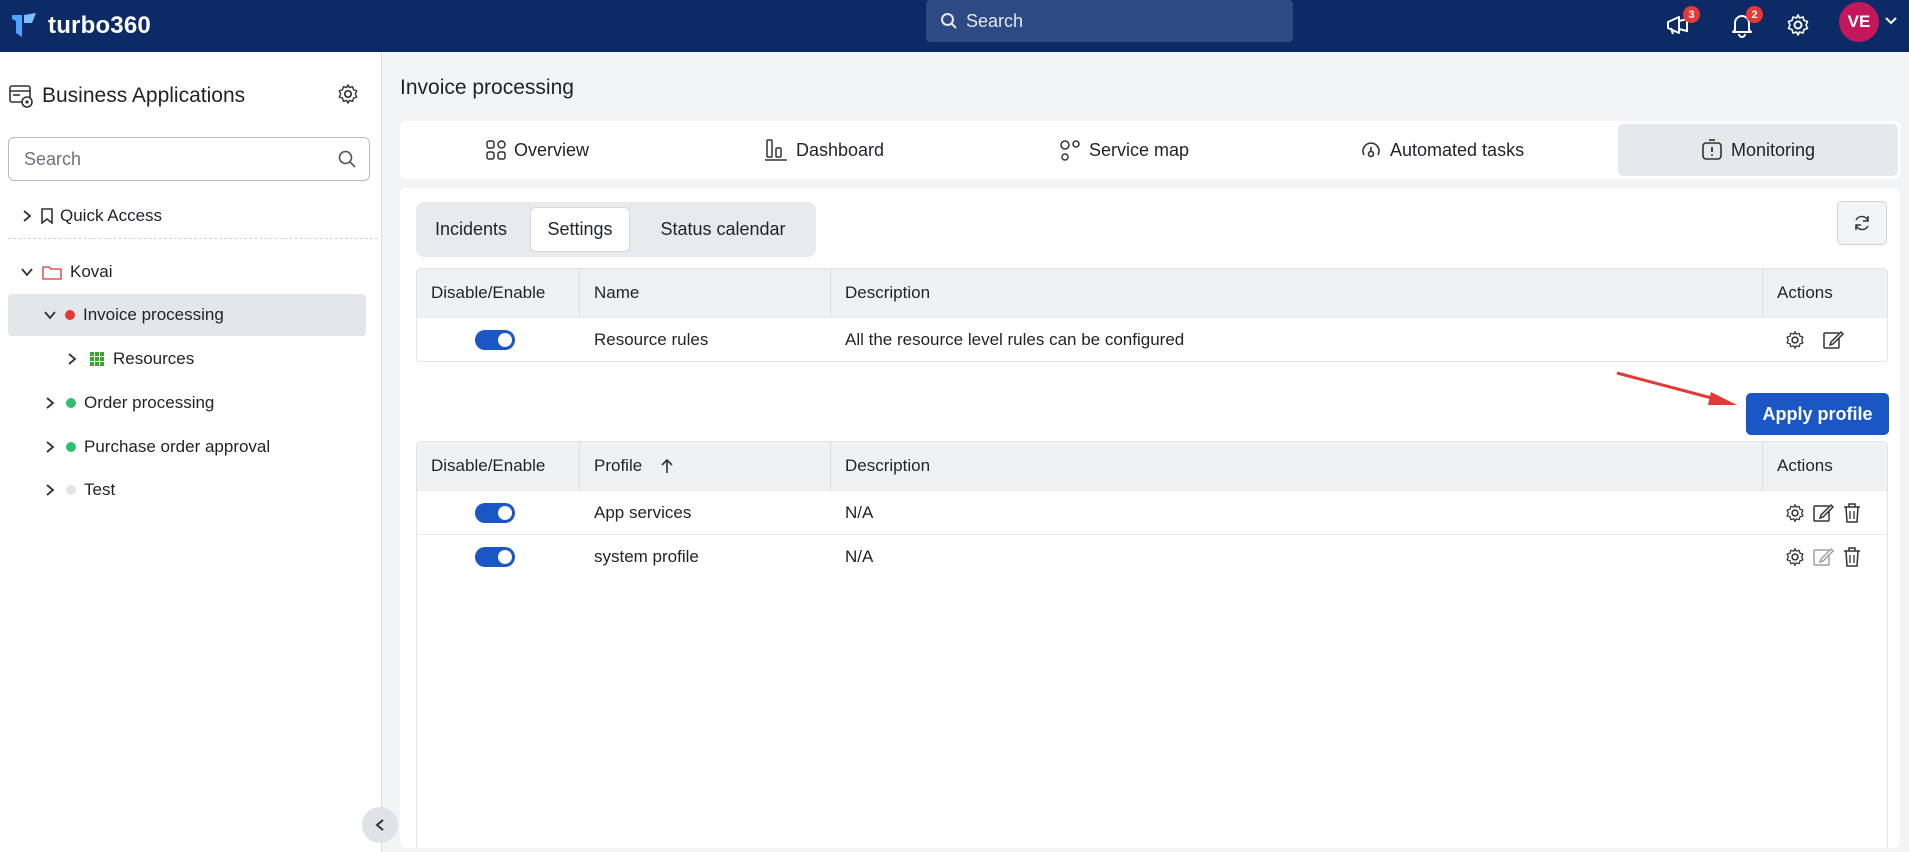 The width and height of the screenshot is (1909, 852). I want to click on business-applications-icon, so click(21, 96).